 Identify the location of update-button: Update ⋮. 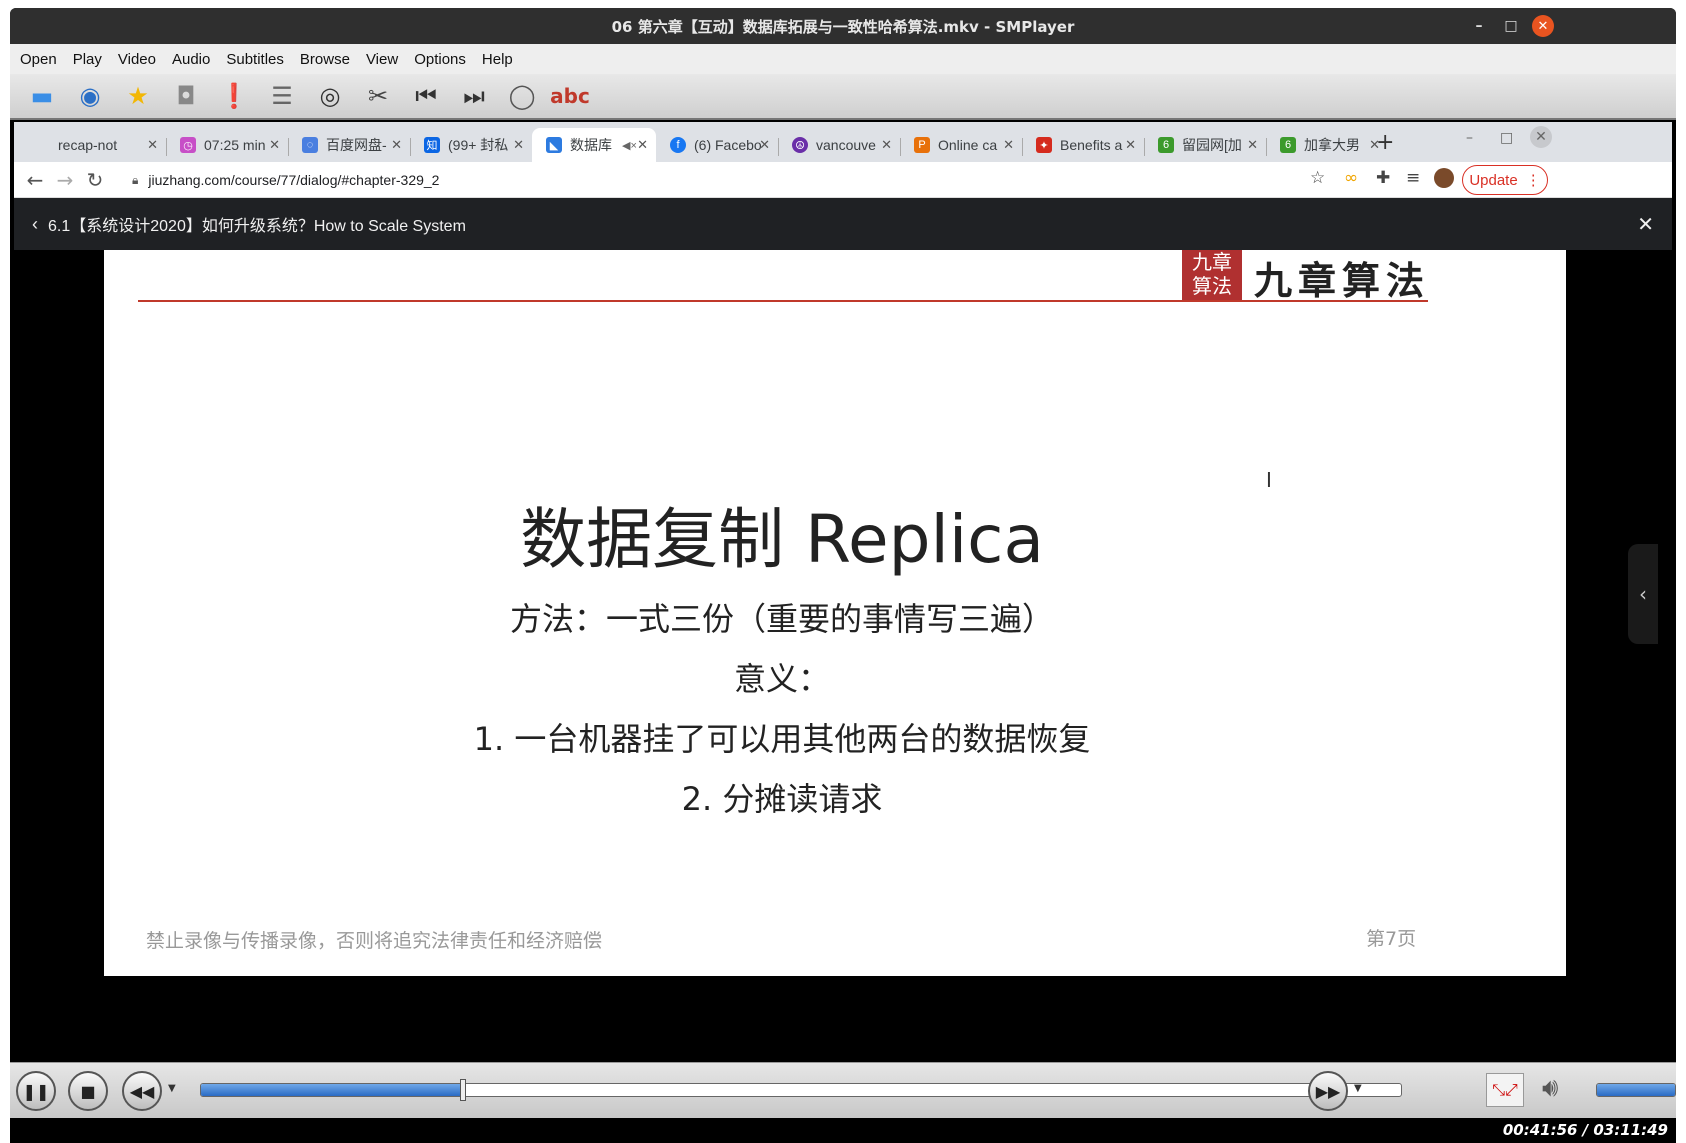
(1505, 180).